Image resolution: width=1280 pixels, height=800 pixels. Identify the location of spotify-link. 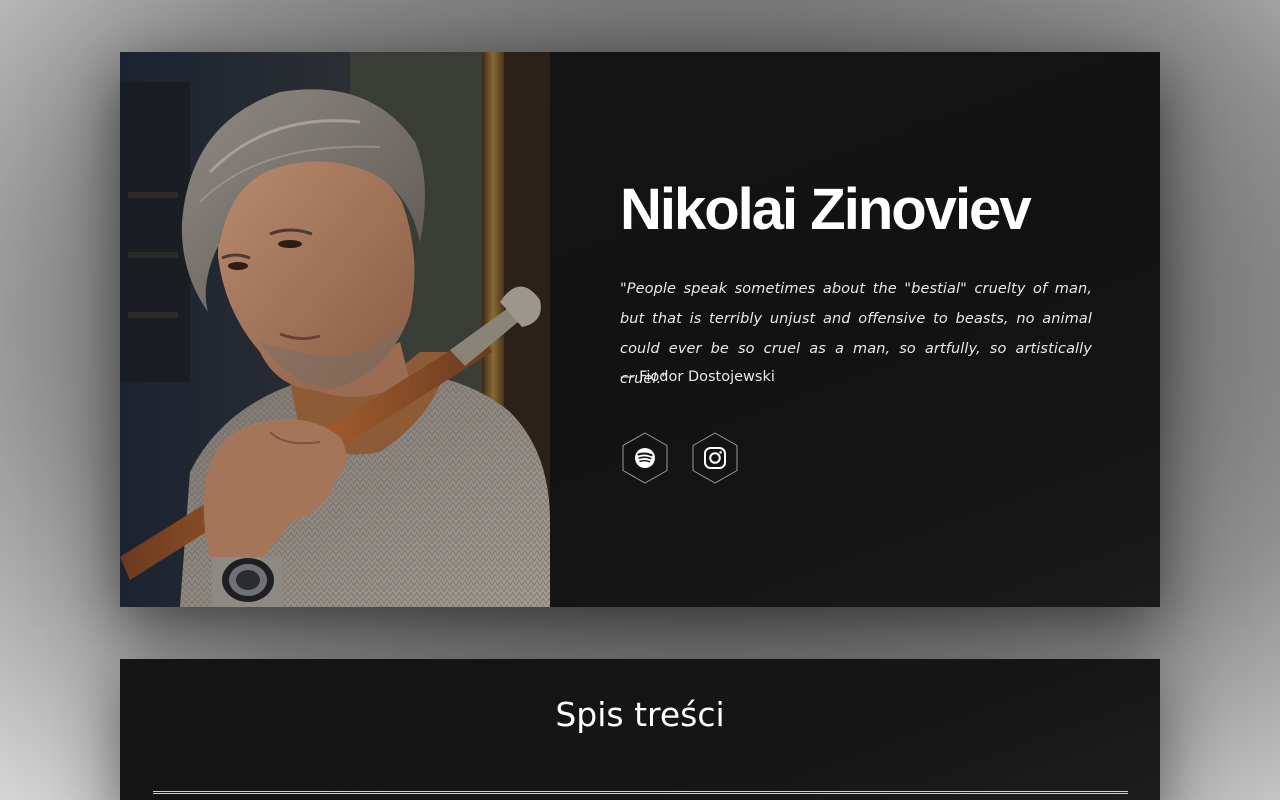
(645, 458).